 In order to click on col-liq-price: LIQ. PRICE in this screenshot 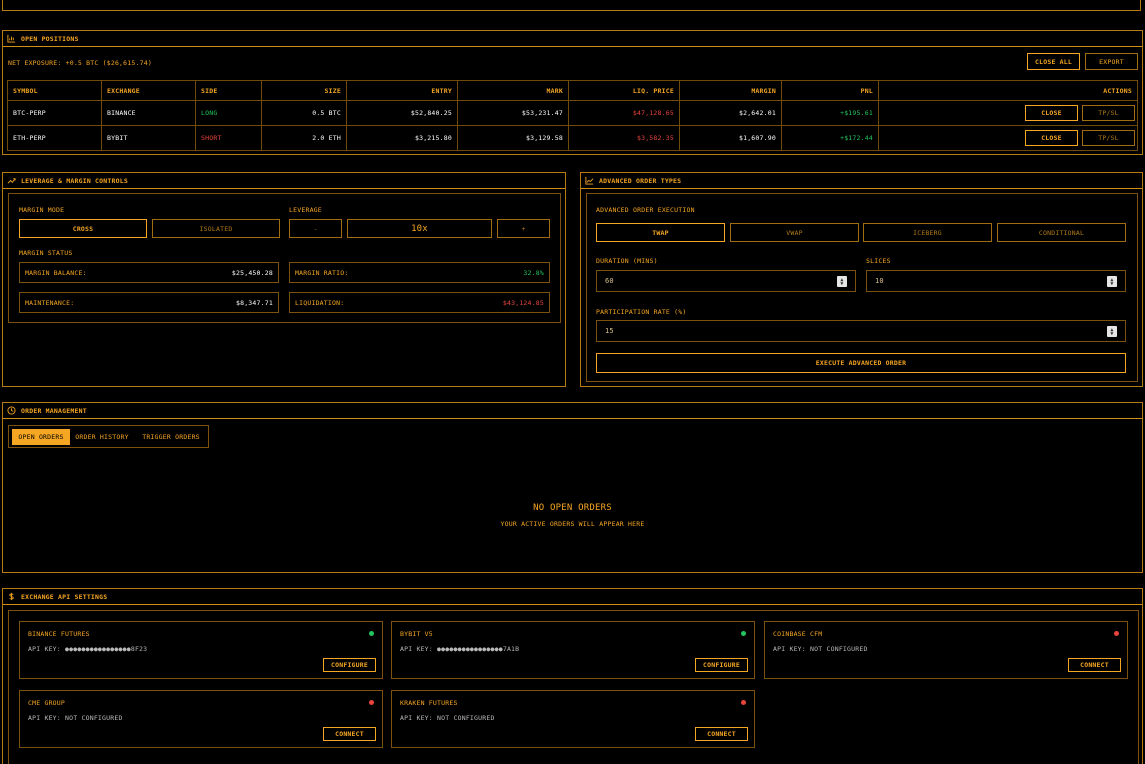, I will do `click(624, 90)`.